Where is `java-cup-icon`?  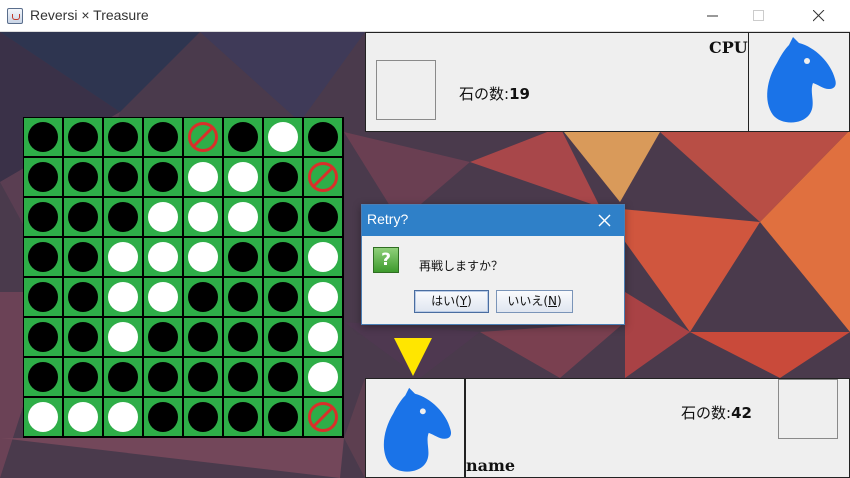 java-cup-icon is located at coordinates (15, 16).